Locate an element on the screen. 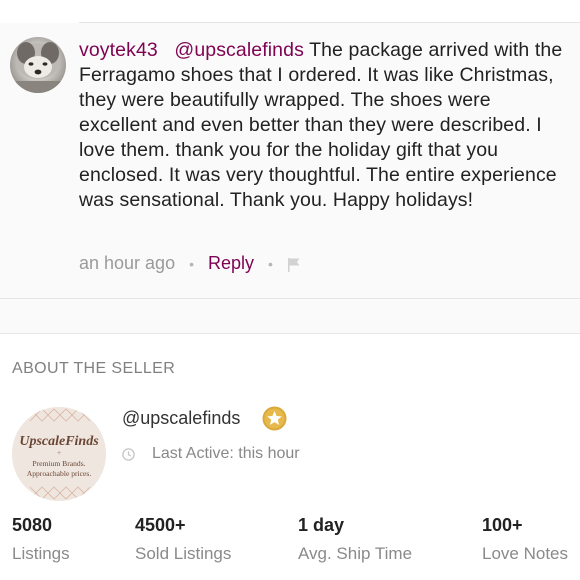 The image size is (580, 580). commenter-avatar is located at coordinates (38, 65).